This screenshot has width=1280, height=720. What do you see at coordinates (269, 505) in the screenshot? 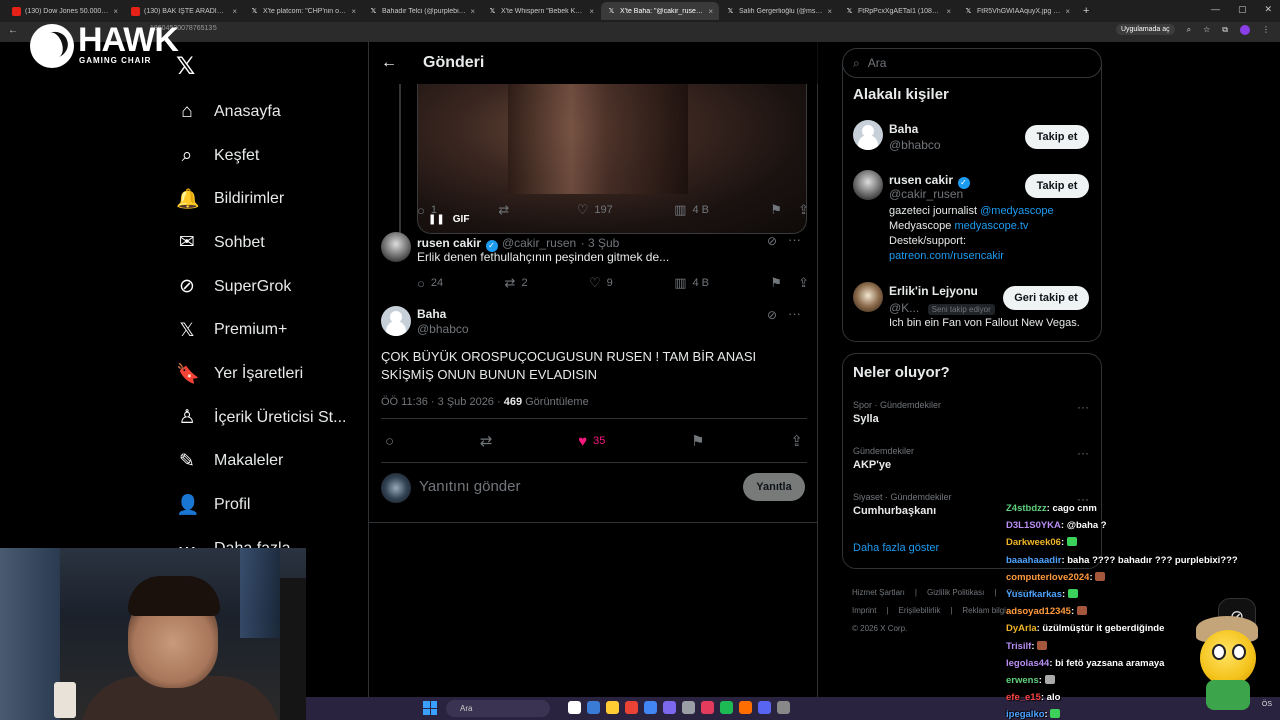
I see `sidebar-item: 👤 Profil` at bounding box center [269, 505].